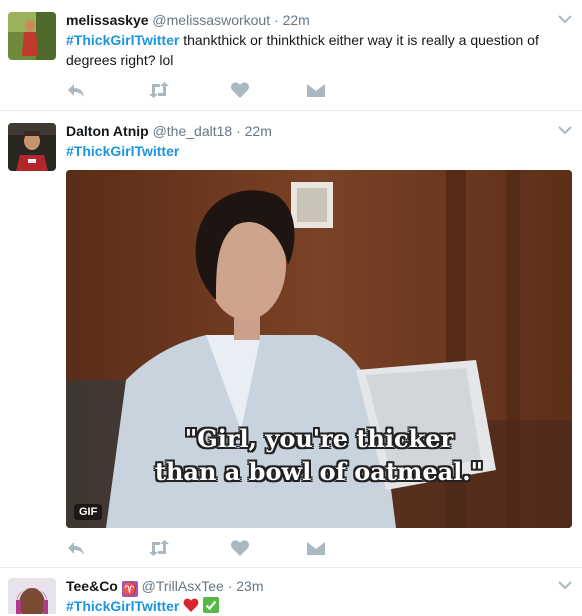 This screenshot has height=616, width=582. Describe the element at coordinates (129, 589) in the screenshot. I see `aries-emoji: ♈` at that location.